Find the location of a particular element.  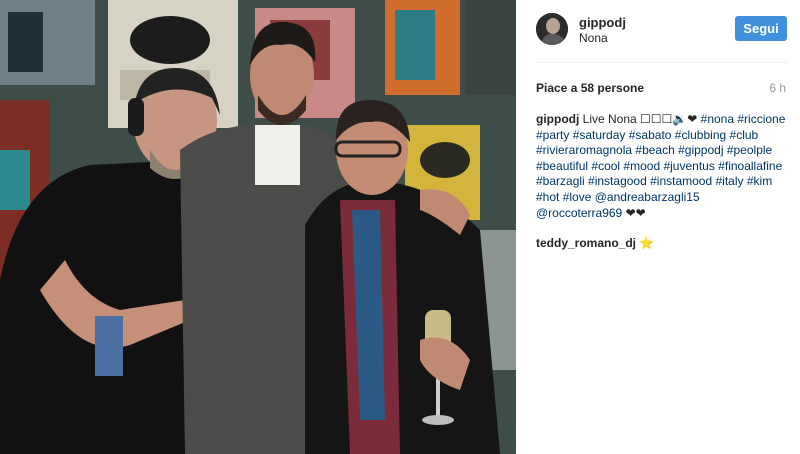

hashtag-link: #instagood is located at coordinates (617, 181).